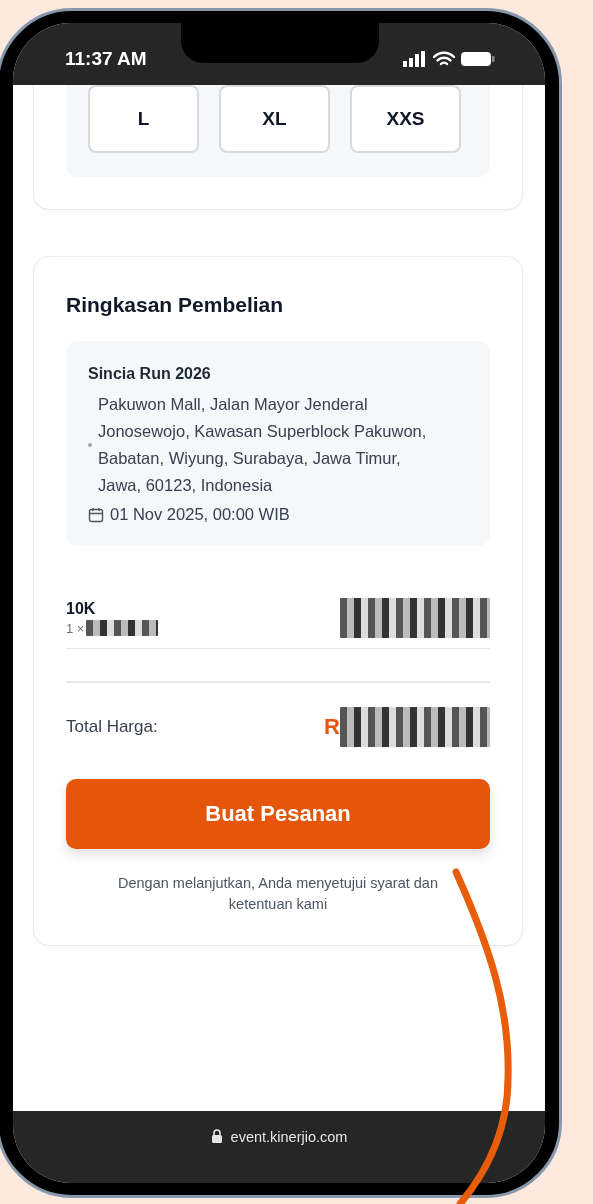 Image resolution: width=593 pixels, height=1204 pixels. I want to click on terms-text: Dengan melanjutkan, Anda menyetujui syarat dan ketentuan kami, so click(278, 893).